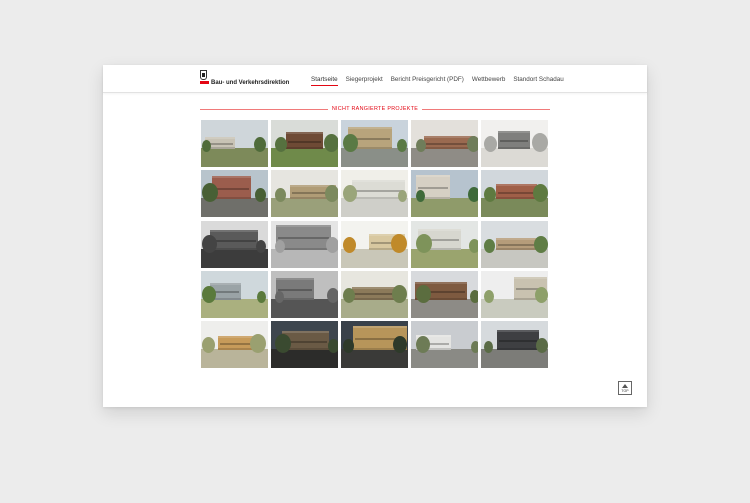 This screenshot has width=750, height=503. What do you see at coordinates (486, 109) in the screenshot?
I see `heading-line-right` at bounding box center [486, 109].